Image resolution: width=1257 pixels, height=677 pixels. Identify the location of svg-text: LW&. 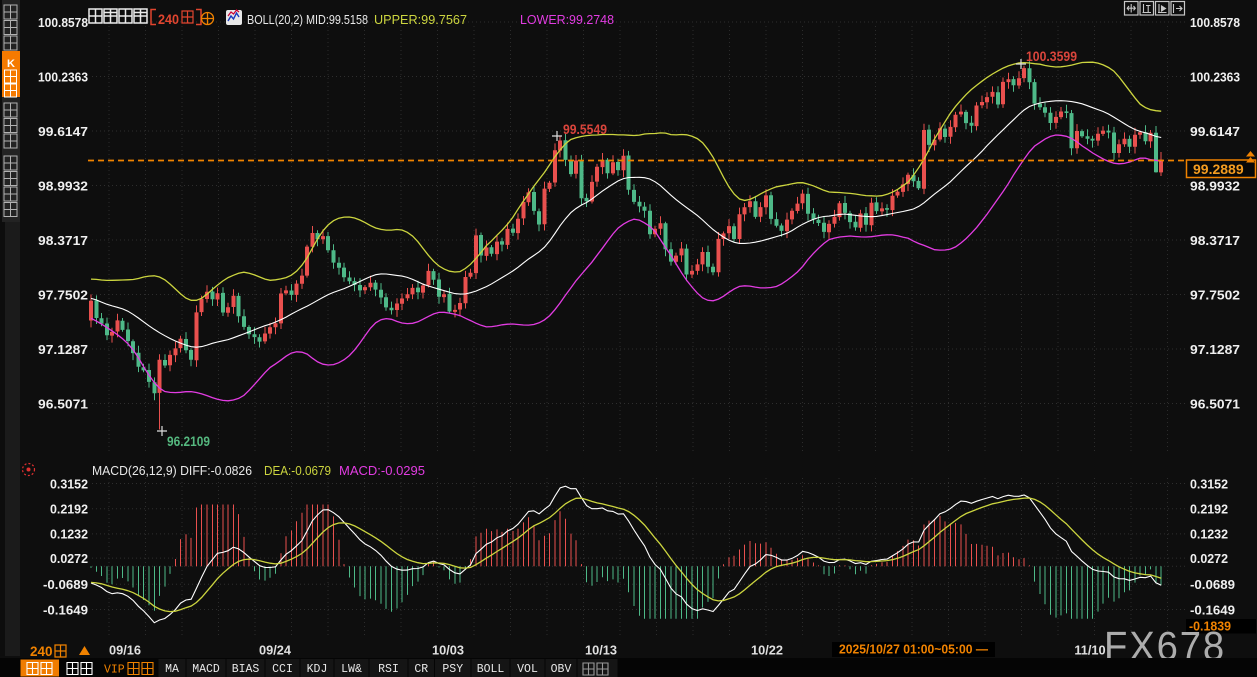
(351, 669).